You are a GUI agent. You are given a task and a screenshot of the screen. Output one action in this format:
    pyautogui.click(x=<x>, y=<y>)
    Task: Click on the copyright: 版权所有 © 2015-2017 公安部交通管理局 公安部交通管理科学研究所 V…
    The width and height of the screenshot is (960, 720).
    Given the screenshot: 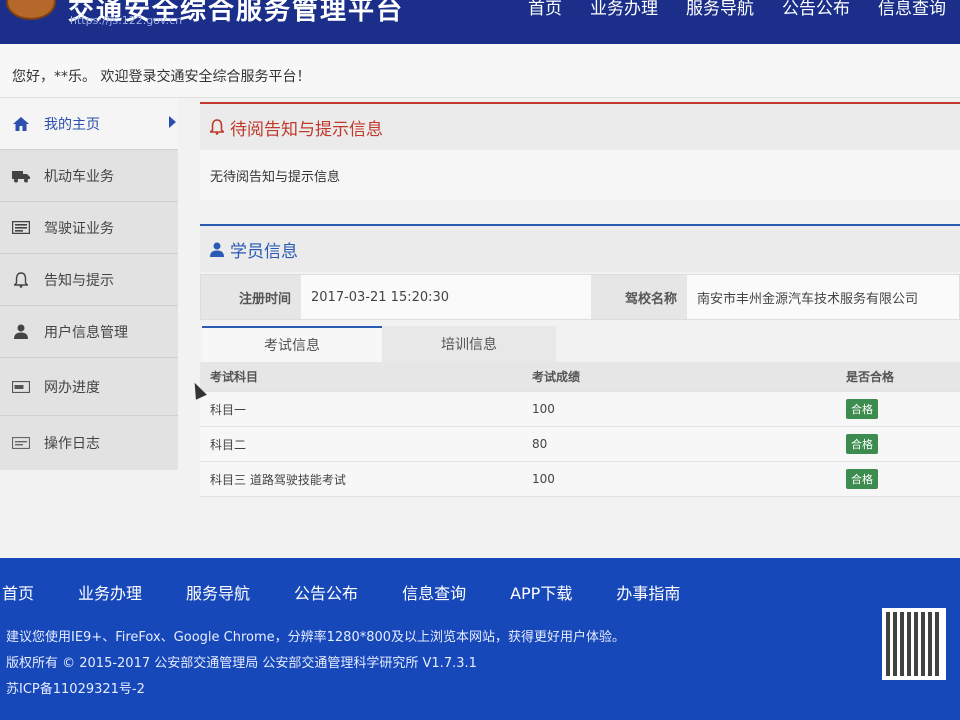 What is the action you would take?
    pyautogui.click(x=241, y=663)
    